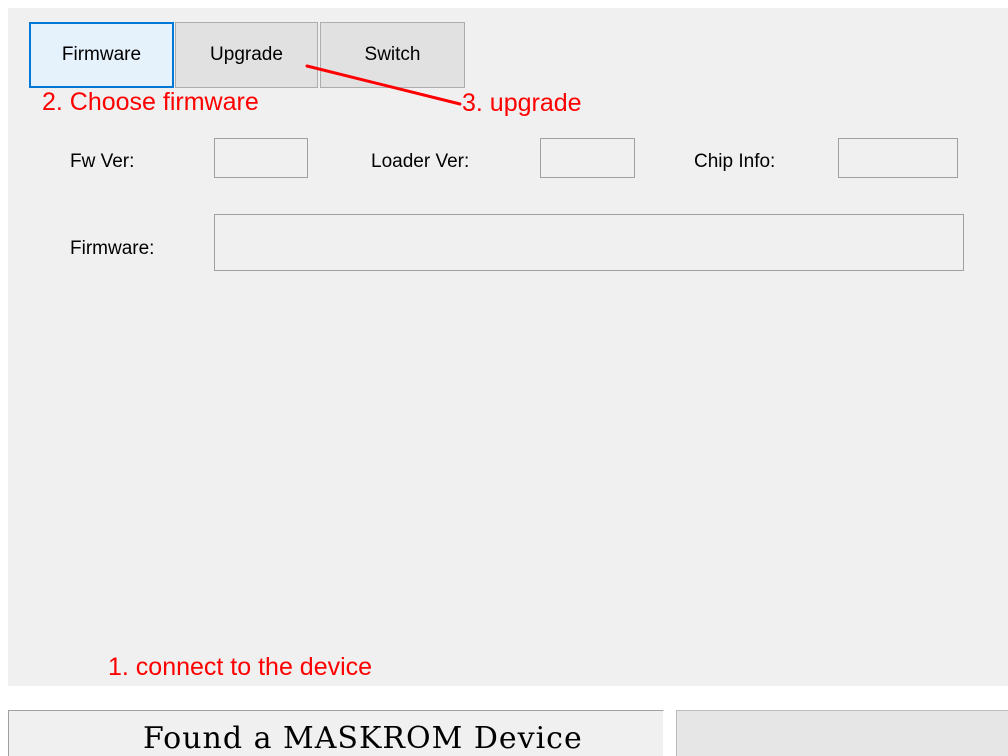 This screenshot has height=756, width=1008. What do you see at coordinates (735, 161) in the screenshot?
I see `chip-info-label: Chip Info:` at bounding box center [735, 161].